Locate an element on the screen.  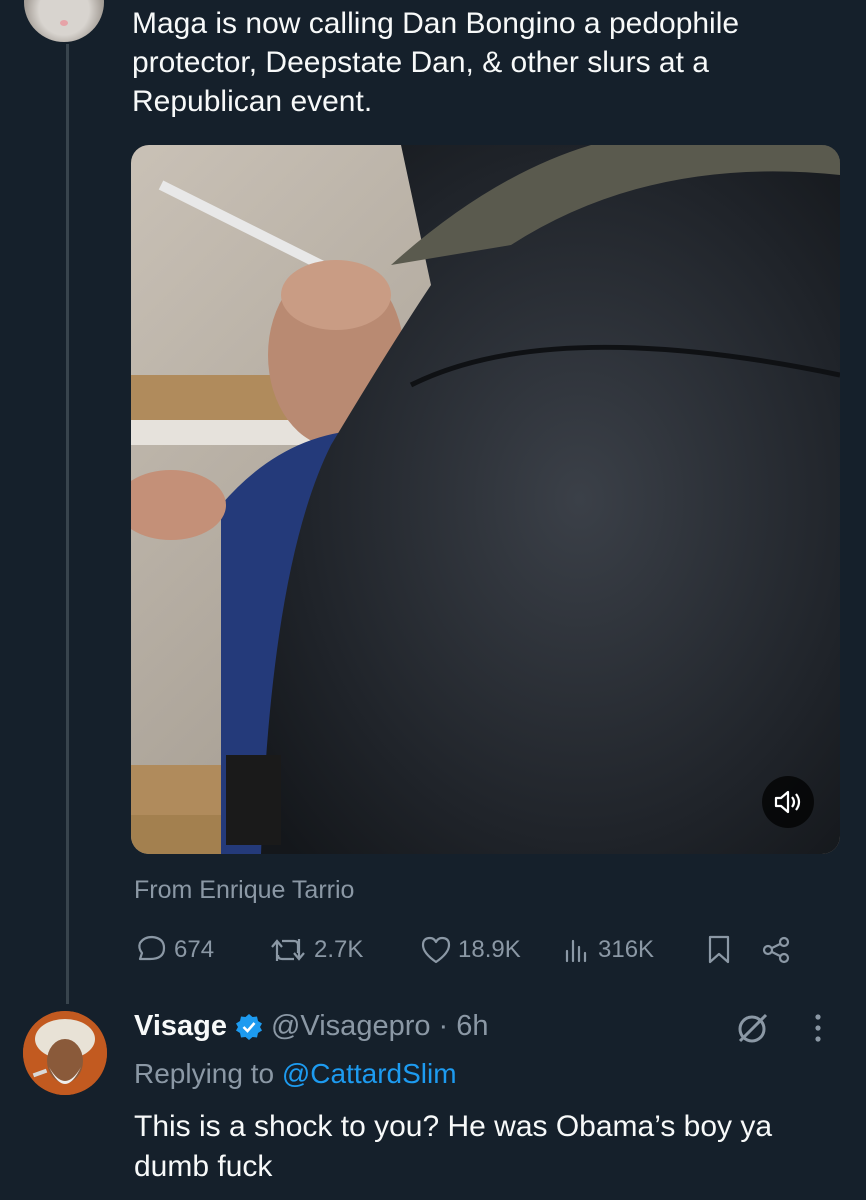
replying-to-mention: @CattardSlim is located at coordinates (369, 1073).